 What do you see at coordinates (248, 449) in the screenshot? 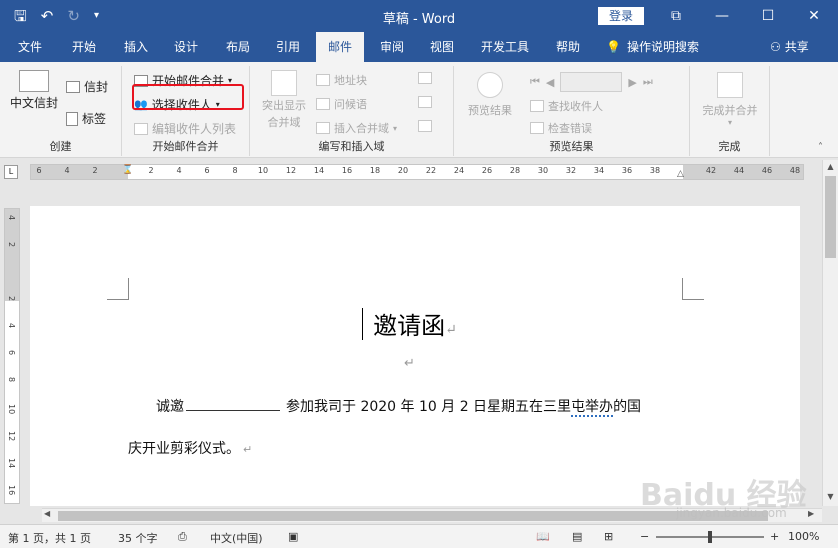
I see `paragraph-mark: ↵` at bounding box center [248, 449].